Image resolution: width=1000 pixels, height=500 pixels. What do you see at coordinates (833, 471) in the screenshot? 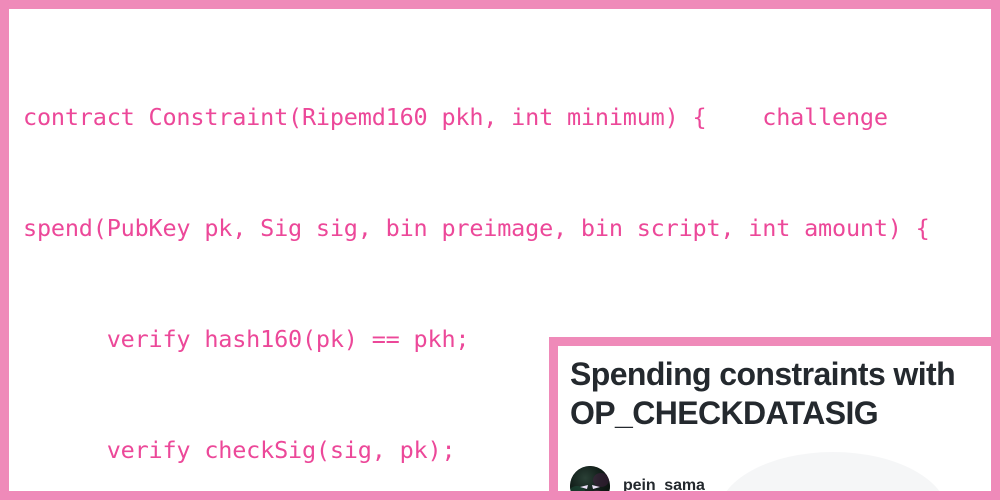
I see `watermark-shape` at bounding box center [833, 471].